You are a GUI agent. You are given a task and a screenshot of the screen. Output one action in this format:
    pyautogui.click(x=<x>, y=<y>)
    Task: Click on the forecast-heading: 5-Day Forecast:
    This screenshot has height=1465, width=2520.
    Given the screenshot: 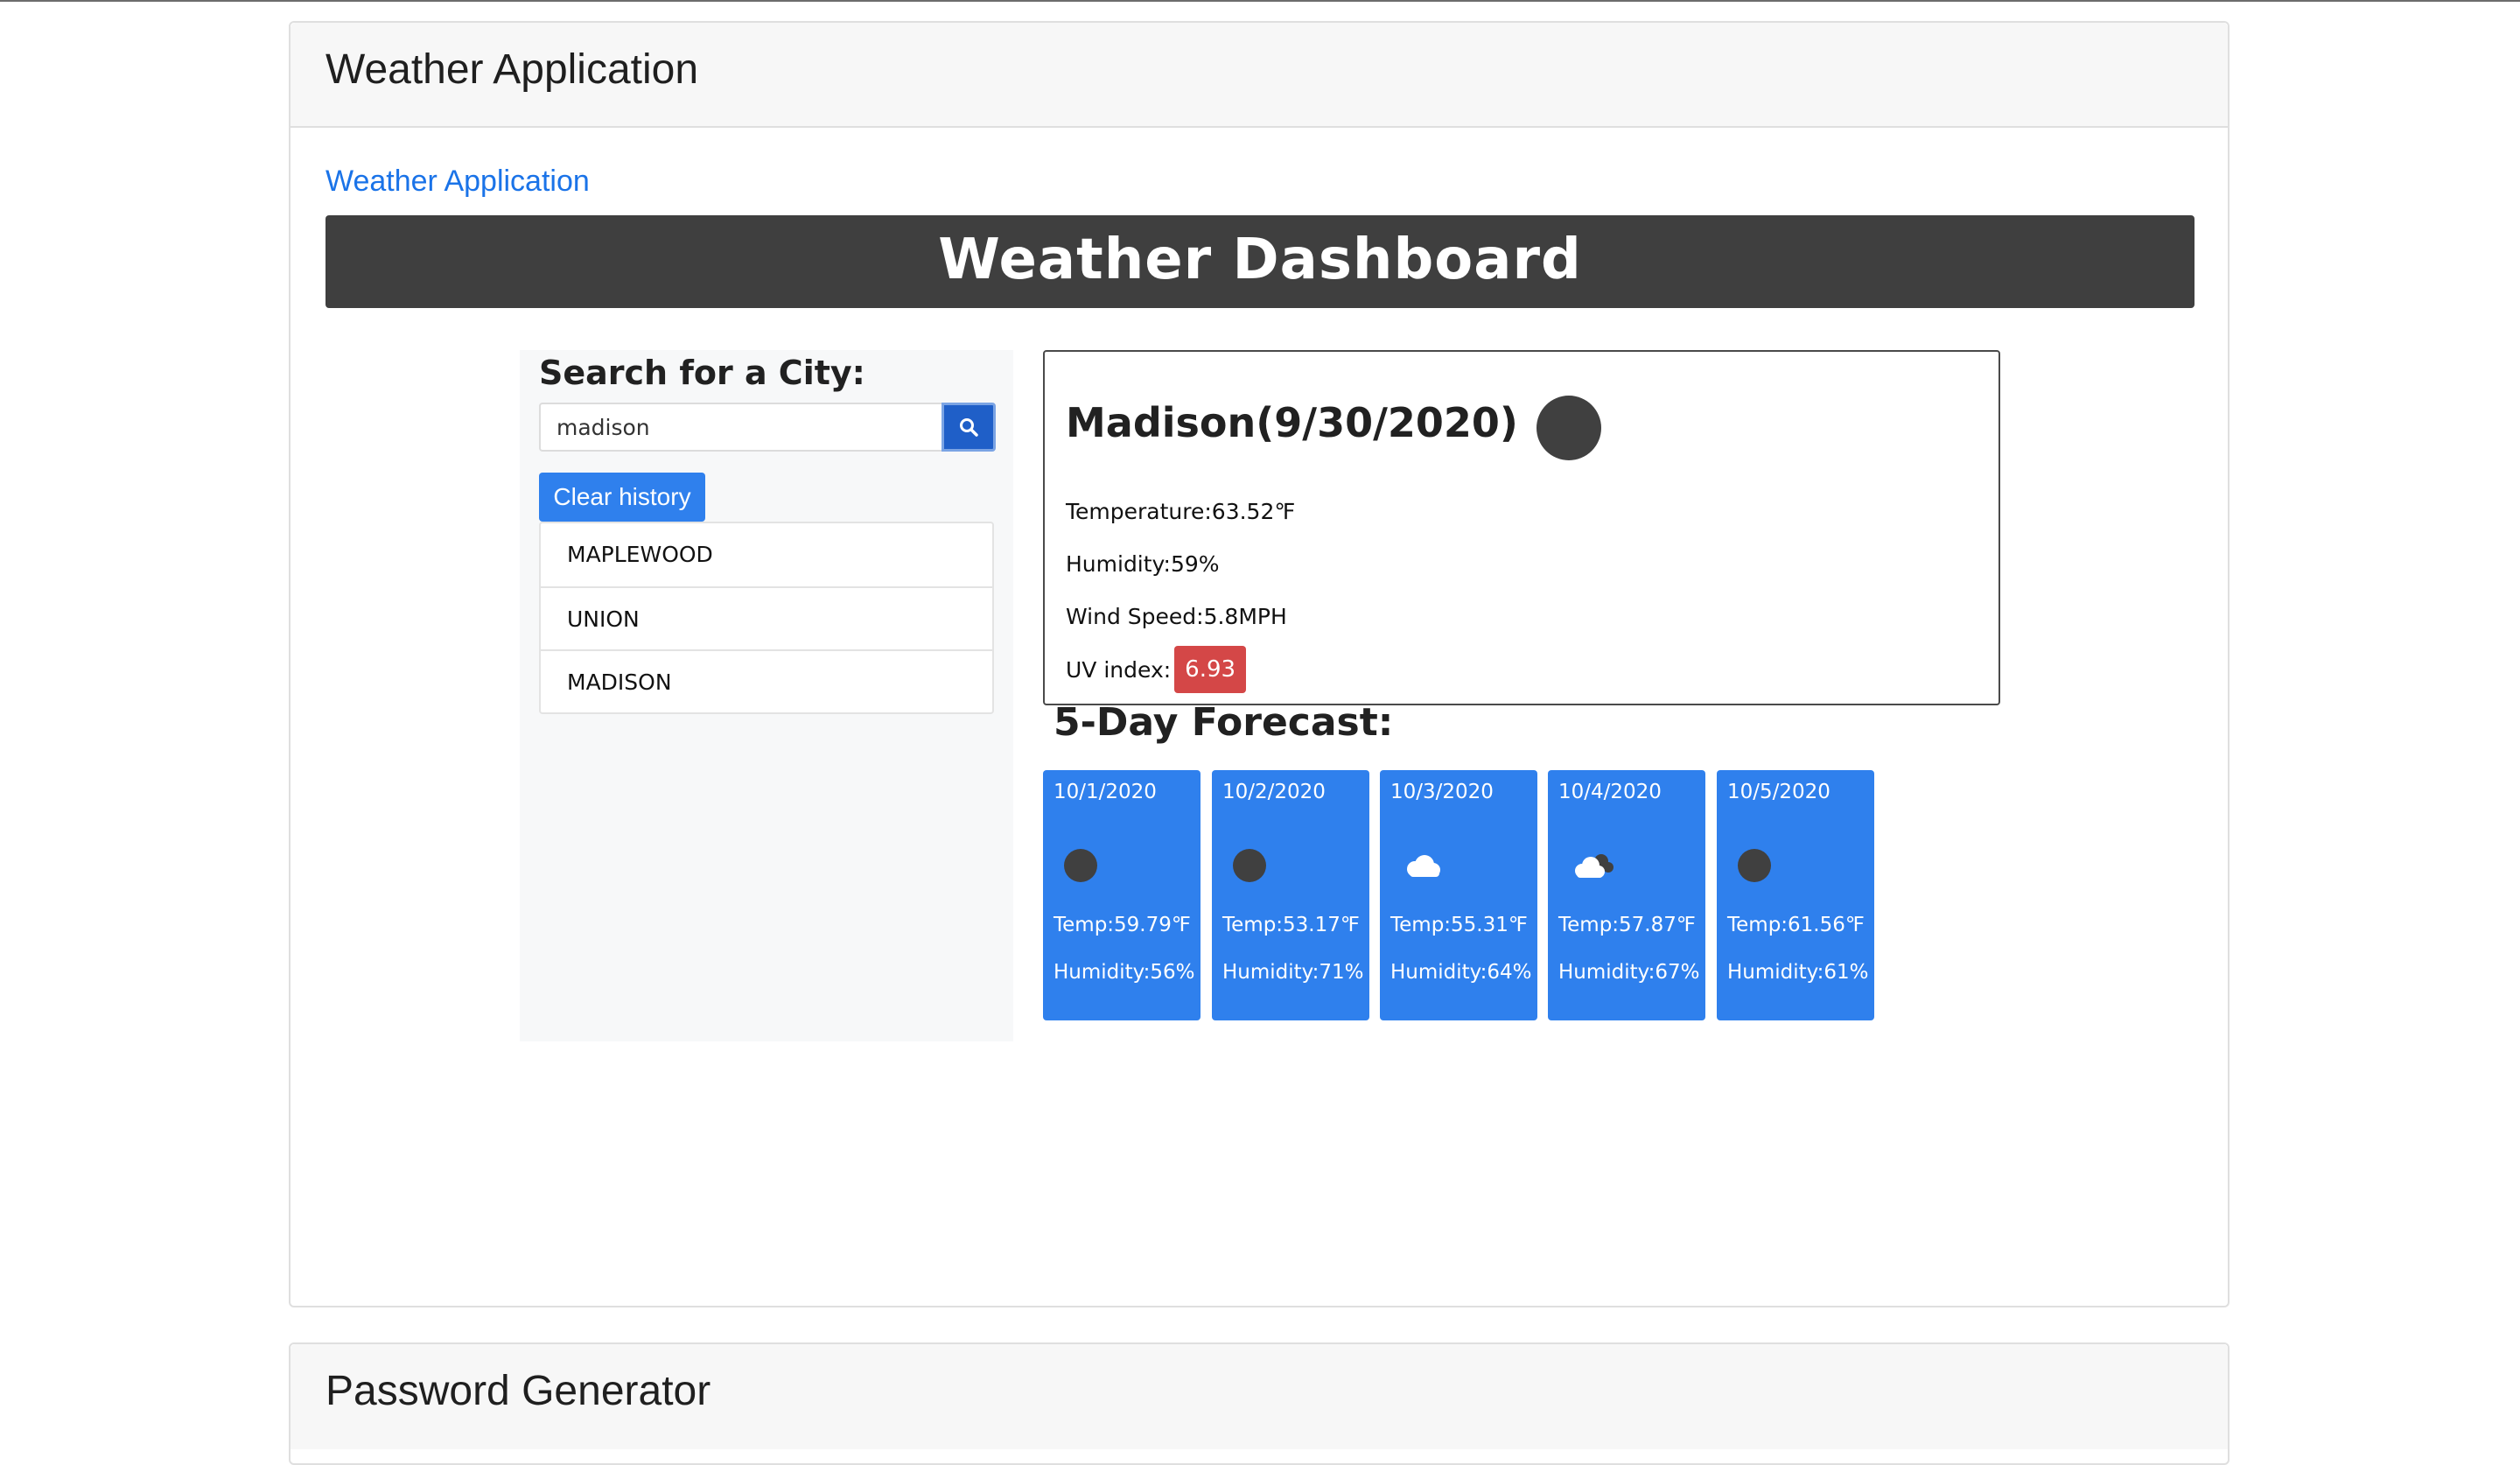 What is the action you would take?
    pyautogui.click(x=1224, y=722)
    